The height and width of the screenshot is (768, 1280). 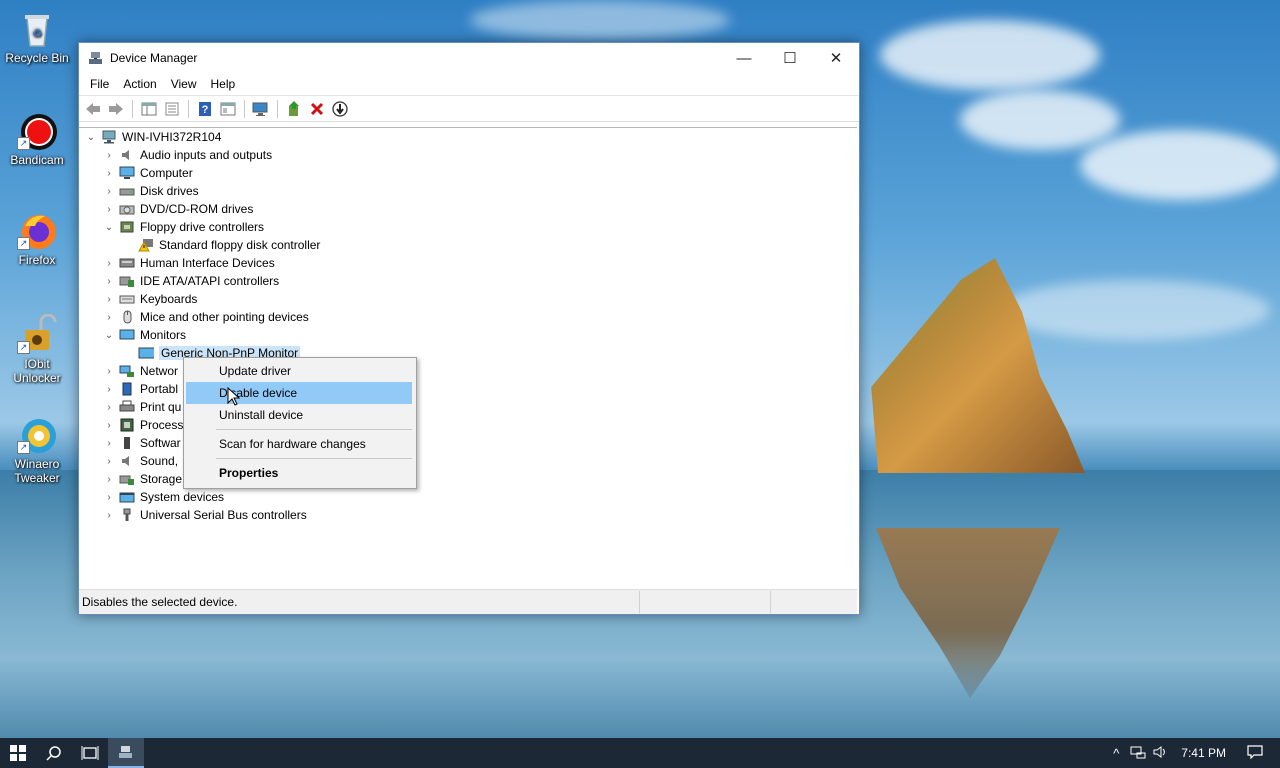 I want to click on bandicam-icon: ↗, so click(x=37, y=130).